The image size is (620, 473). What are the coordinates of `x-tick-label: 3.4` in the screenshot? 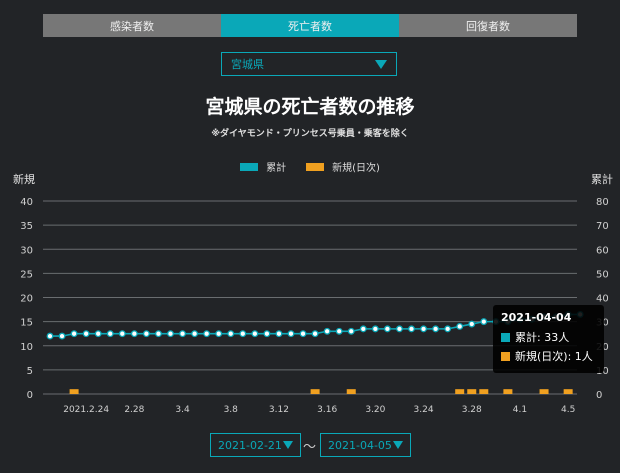 It's located at (182, 410).